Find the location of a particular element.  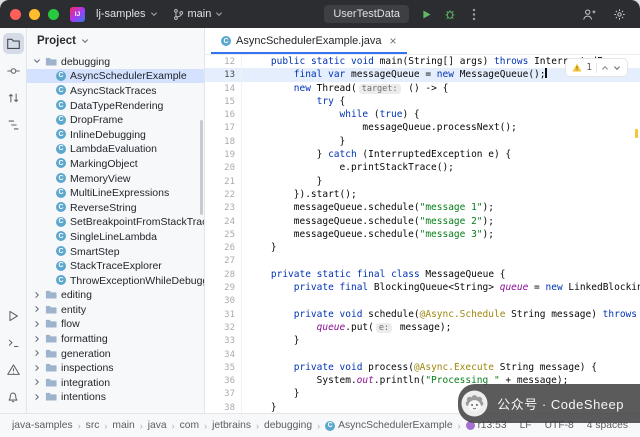

gutter-line-number: 32 is located at coordinates (220, 327).